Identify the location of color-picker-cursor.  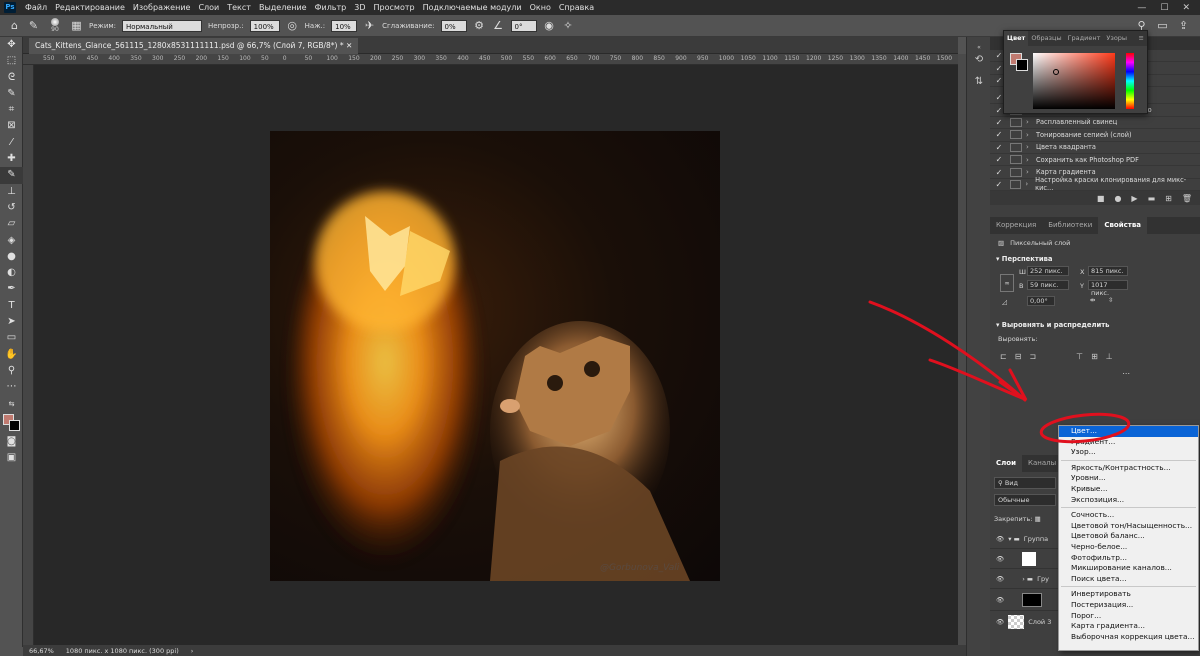
(1056, 72).